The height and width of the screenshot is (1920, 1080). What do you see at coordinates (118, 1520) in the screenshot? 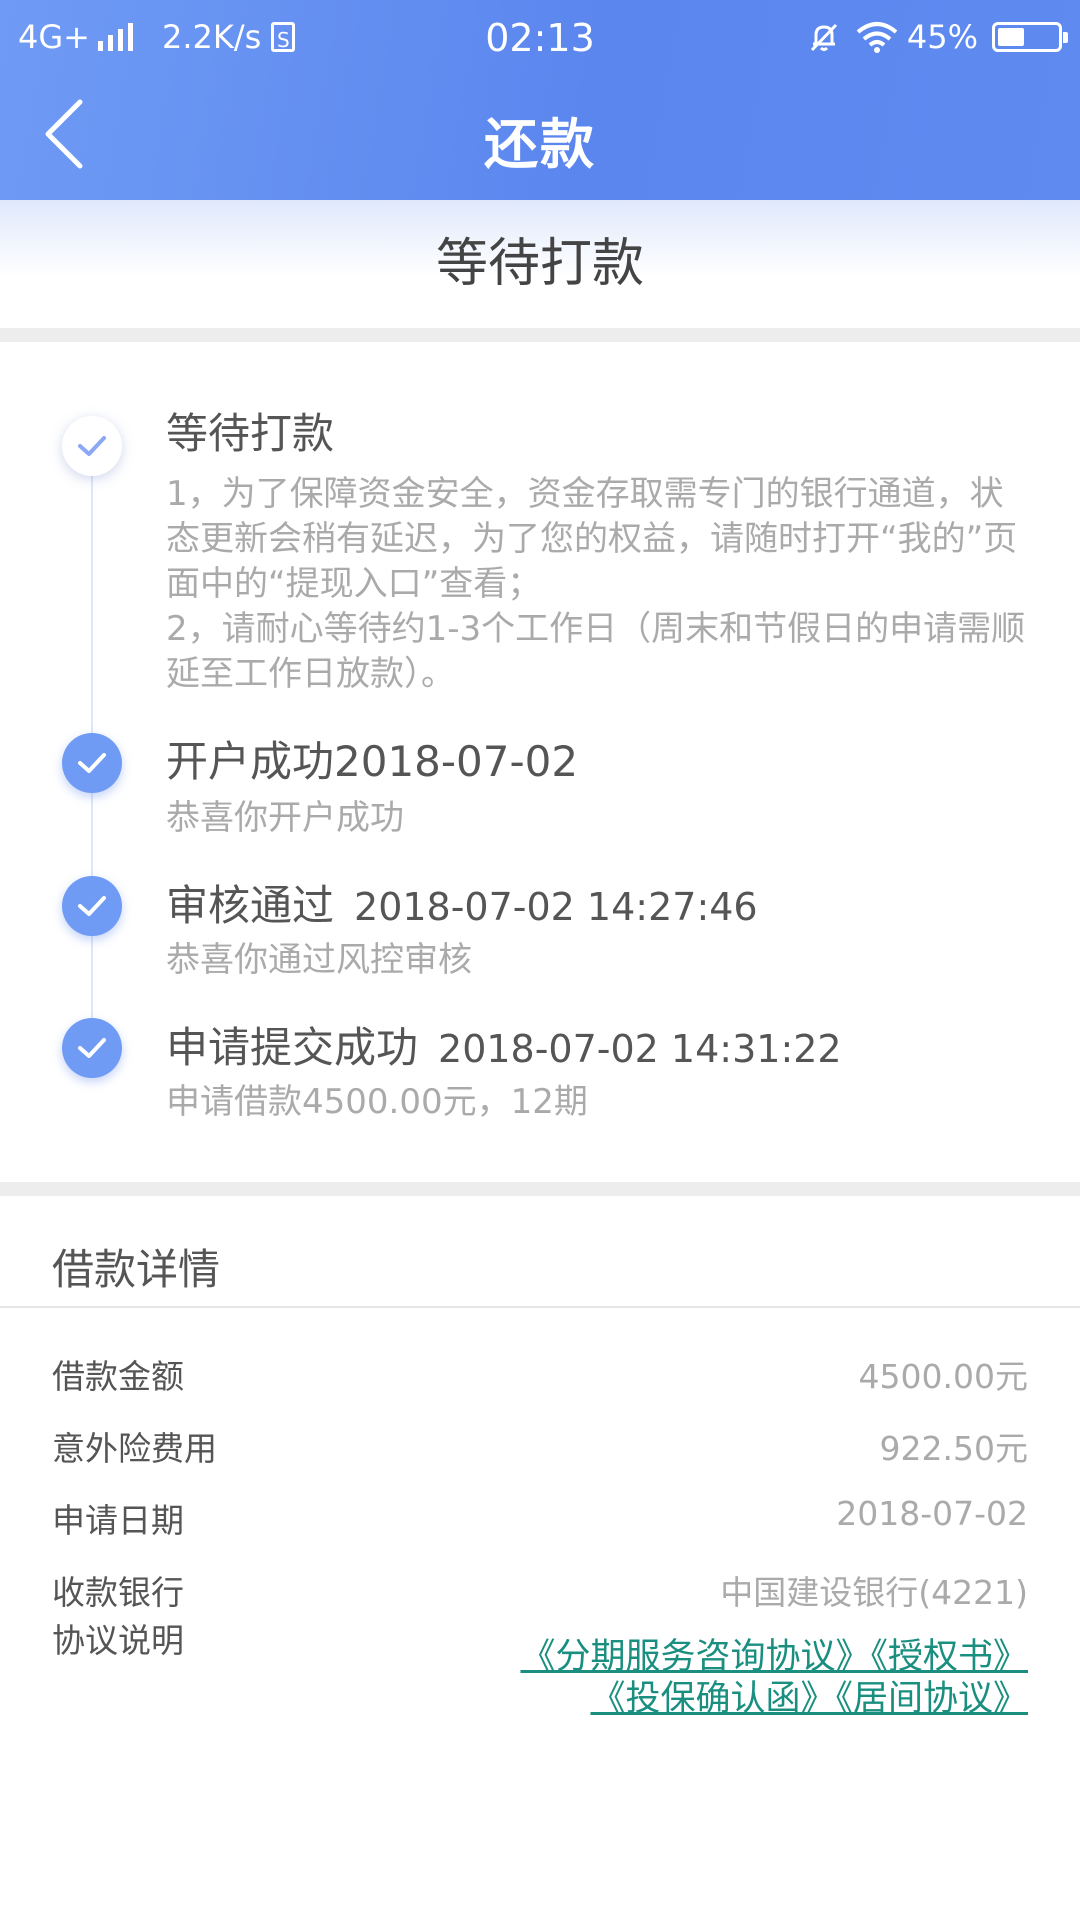
I see `detail-label: 申请日期` at bounding box center [118, 1520].